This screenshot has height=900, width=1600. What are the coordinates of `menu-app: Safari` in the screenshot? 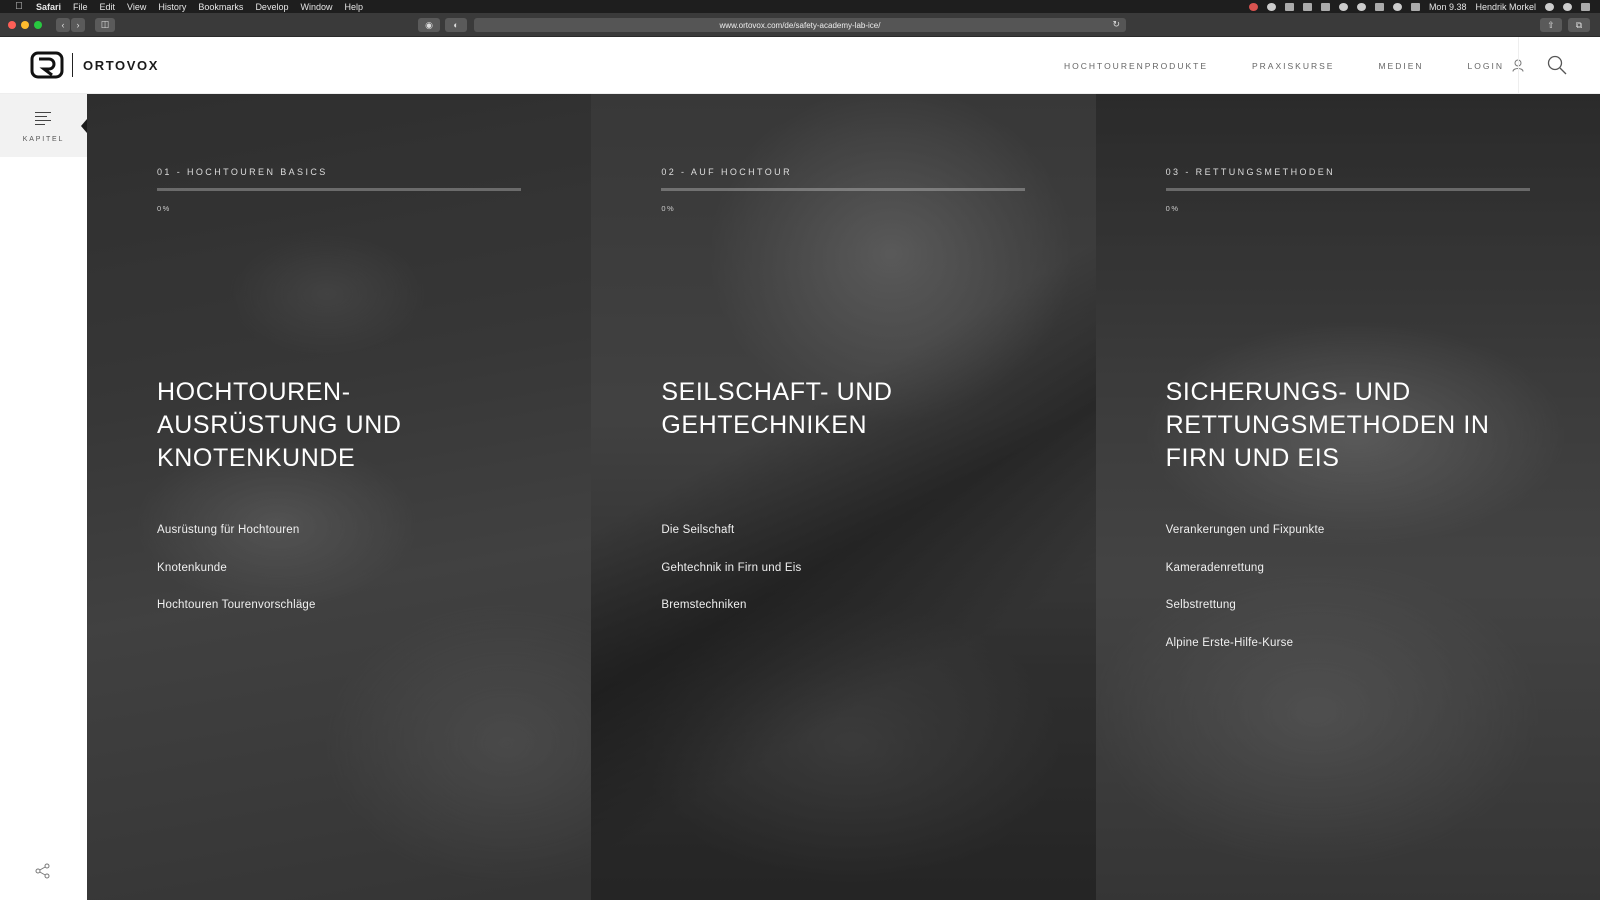 It's located at (48, 7).